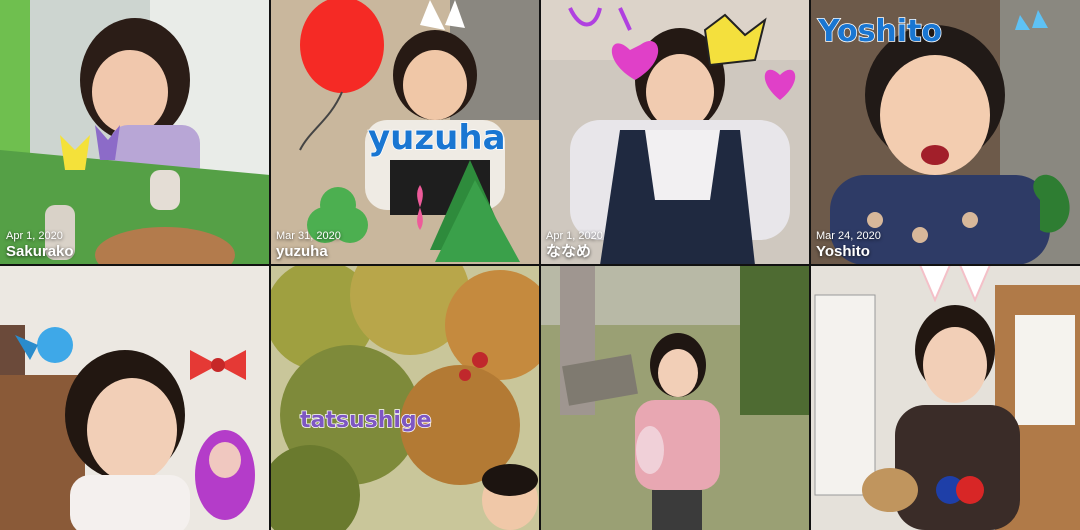 Image resolution: width=1080 pixels, height=530 pixels. I want to click on photo-caption: ななめ, so click(569, 251).